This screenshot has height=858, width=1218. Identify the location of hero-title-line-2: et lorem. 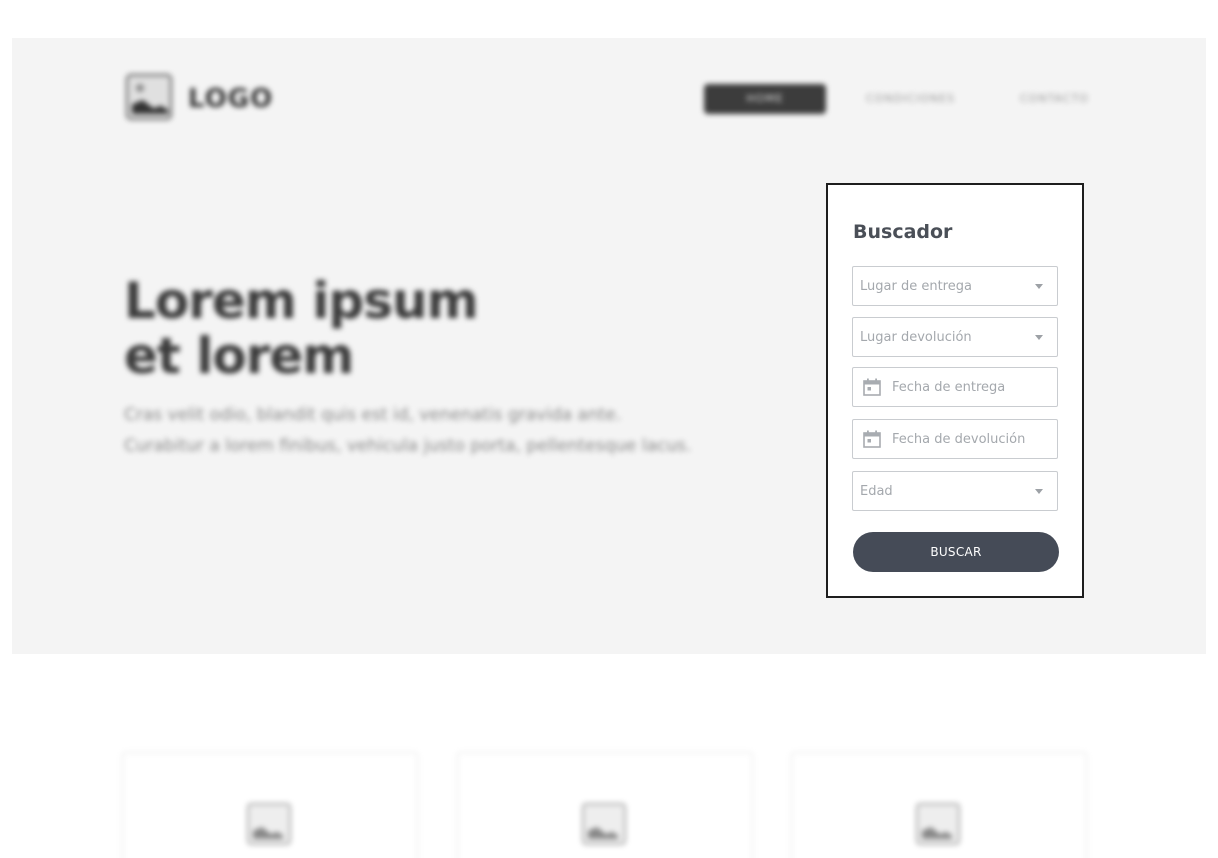
(239, 356).